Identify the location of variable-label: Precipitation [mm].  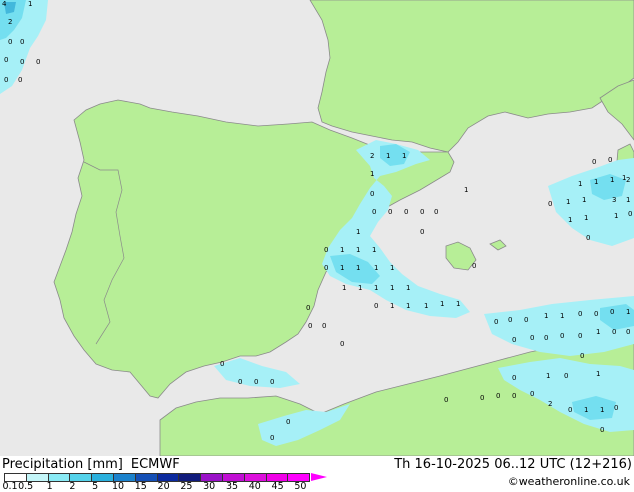
(62, 464).